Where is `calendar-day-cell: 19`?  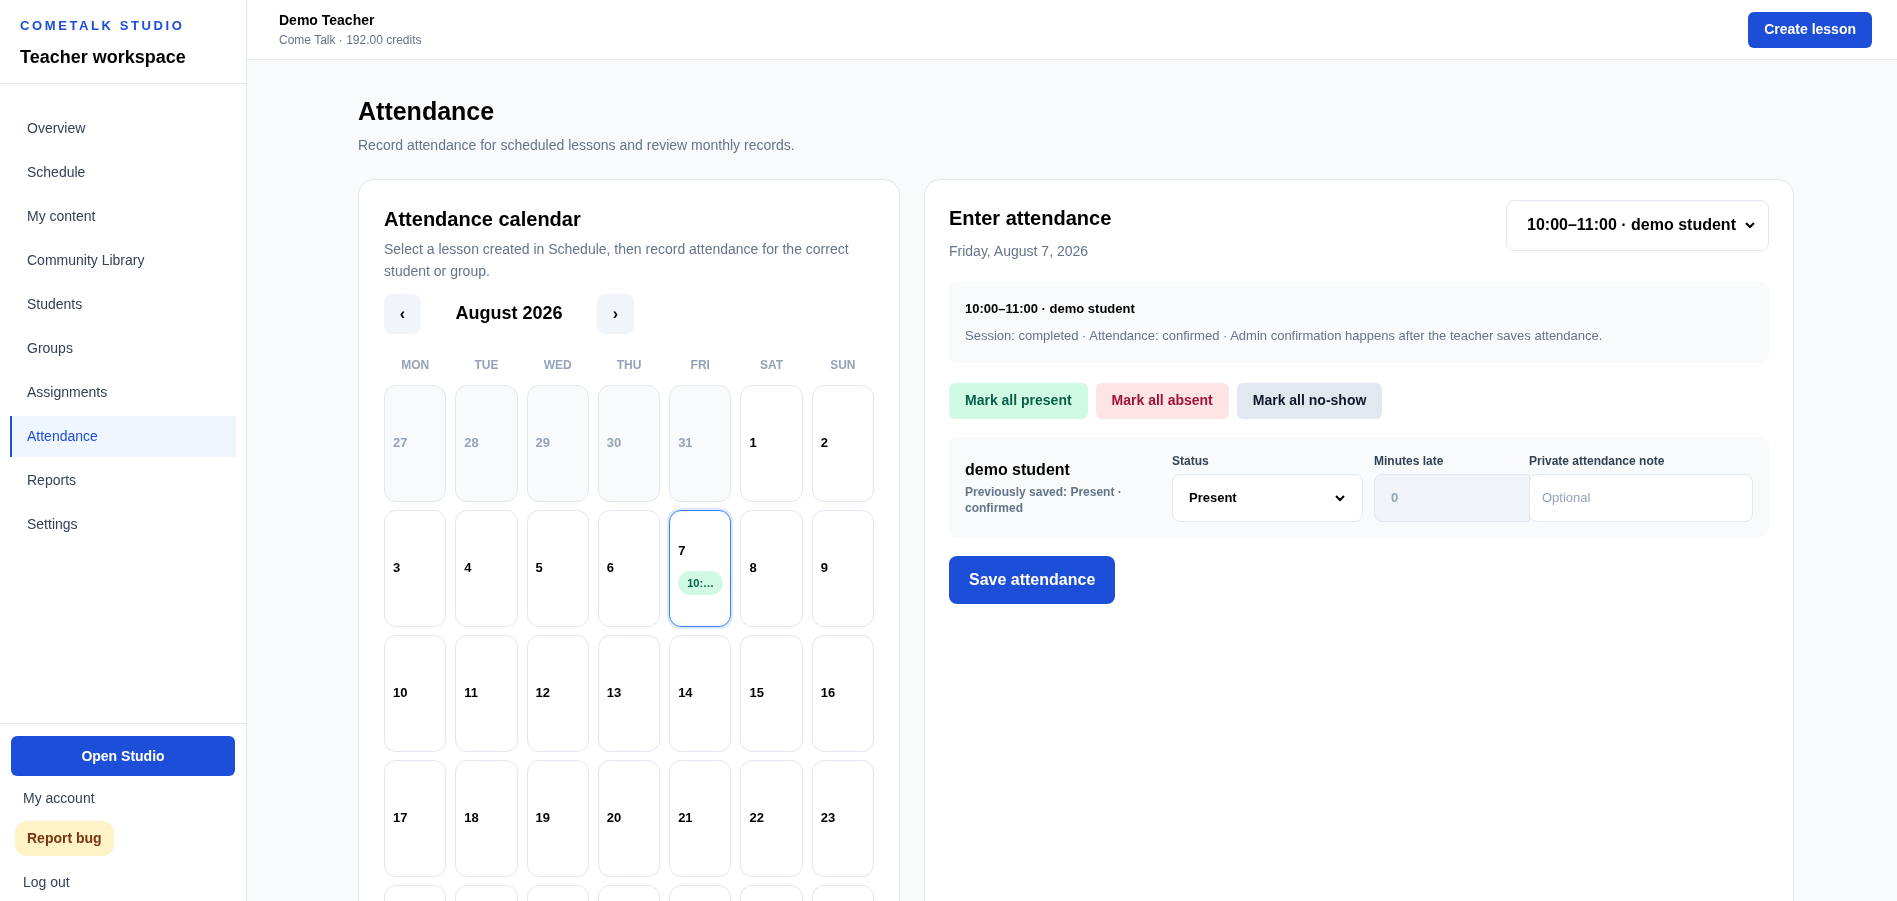 calendar-day-cell: 19 is located at coordinates (557, 818).